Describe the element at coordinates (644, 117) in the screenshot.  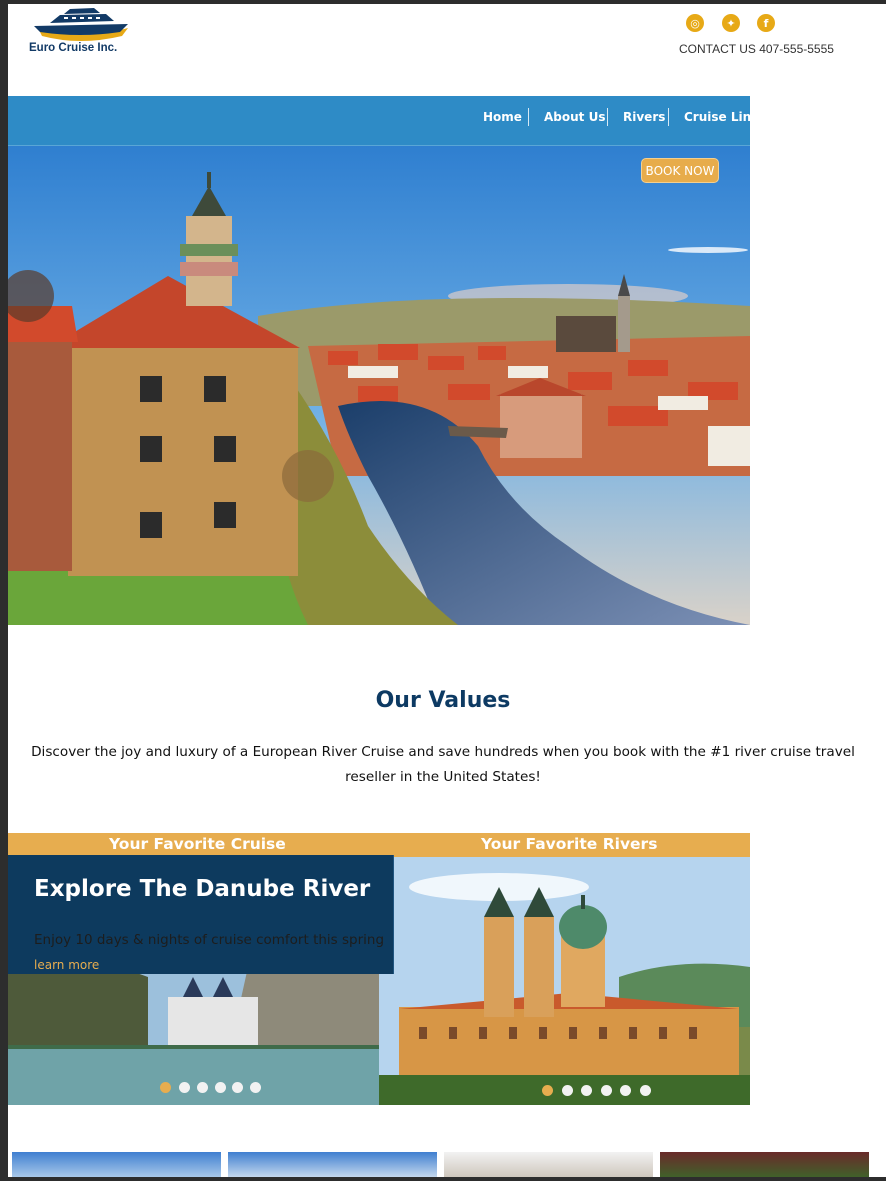
I see `nav-item-rivers: Rivers` at that location.